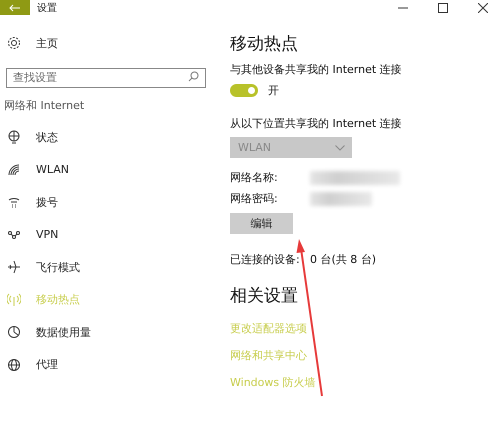 The height and width of the screenshot is (430, 500). Describe the element at coordinates (45, 106) in the screenshot. I see `section-heading: 网络和 Internet` at that location.